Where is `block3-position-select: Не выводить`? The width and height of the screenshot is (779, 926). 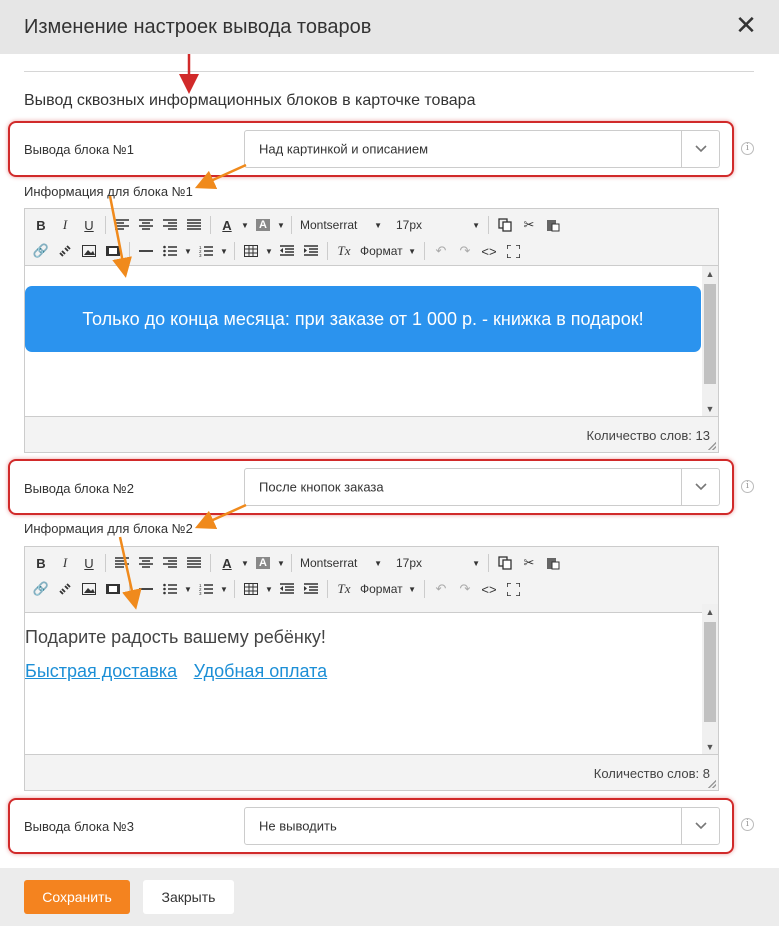
block3-position-select: Не выводить is located at coordinates (482, 826).